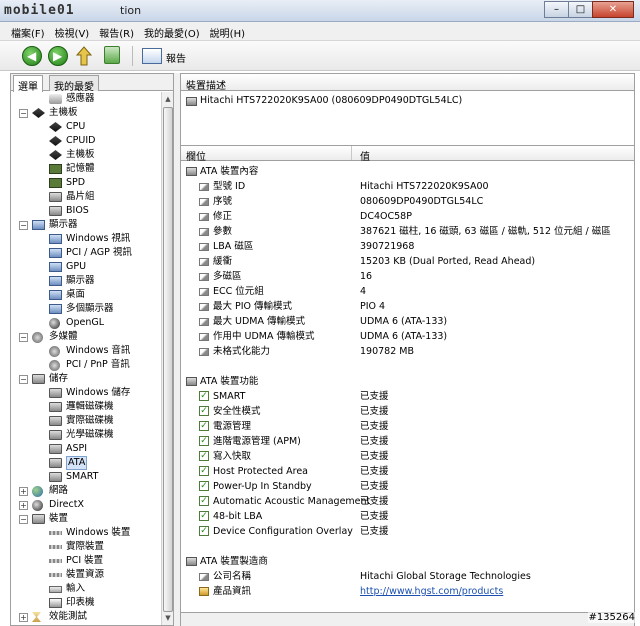  What do you see at coordinates (84, 56) in the screenshot?
I see `up-button` at bounding box center [84, 56].